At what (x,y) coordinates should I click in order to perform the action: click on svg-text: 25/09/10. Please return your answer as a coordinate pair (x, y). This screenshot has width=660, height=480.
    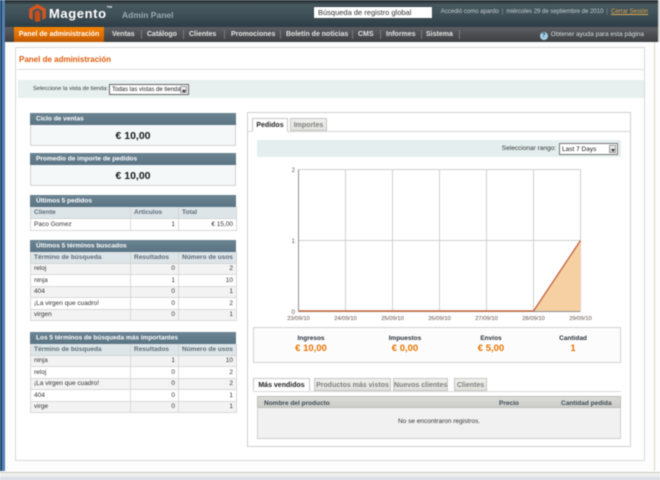
    Looking at the image, I should click on (392, 319).